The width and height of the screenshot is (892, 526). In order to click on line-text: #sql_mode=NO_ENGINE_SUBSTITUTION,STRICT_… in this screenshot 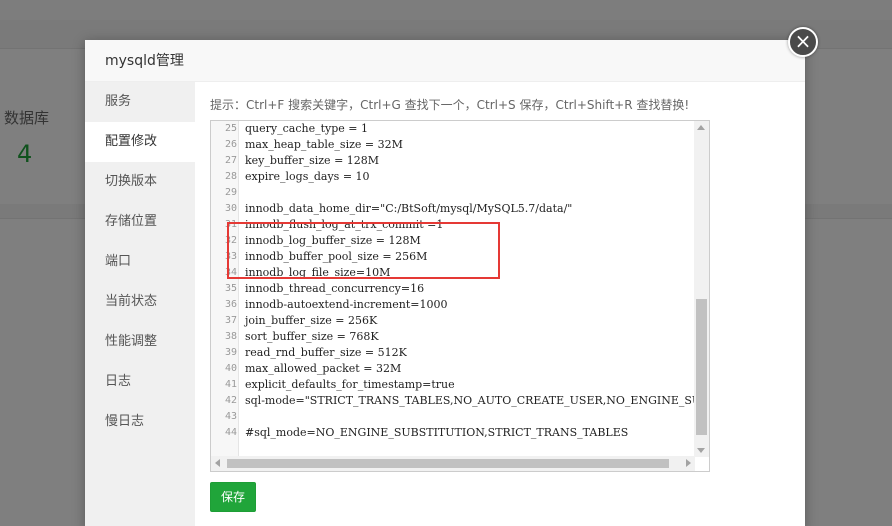, I will do `click(436, 433)`.